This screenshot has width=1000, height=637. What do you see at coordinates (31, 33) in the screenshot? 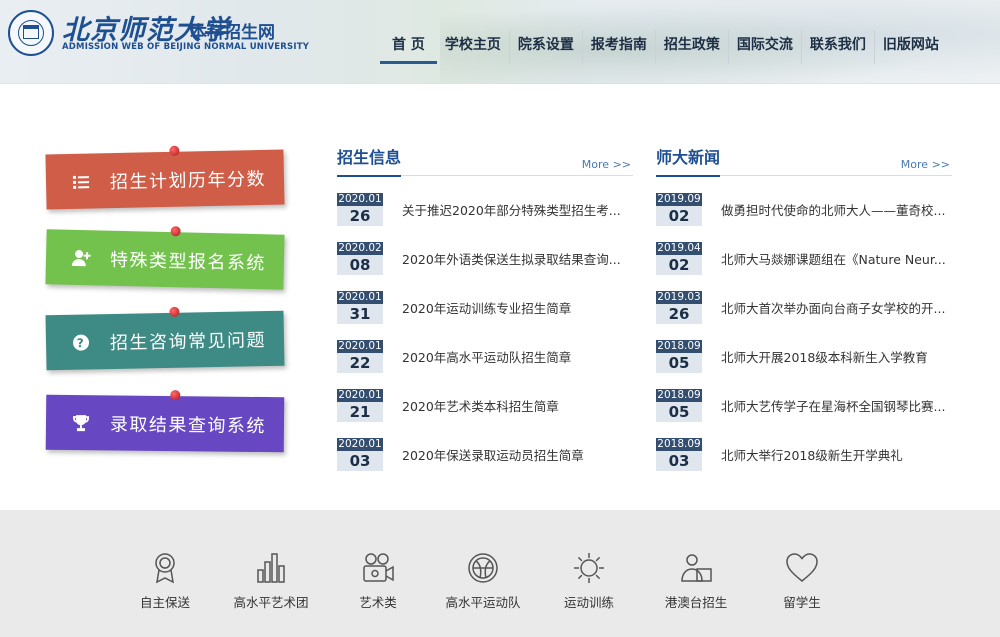
I see `university-seal-icon` at bounding box center [31, 33].